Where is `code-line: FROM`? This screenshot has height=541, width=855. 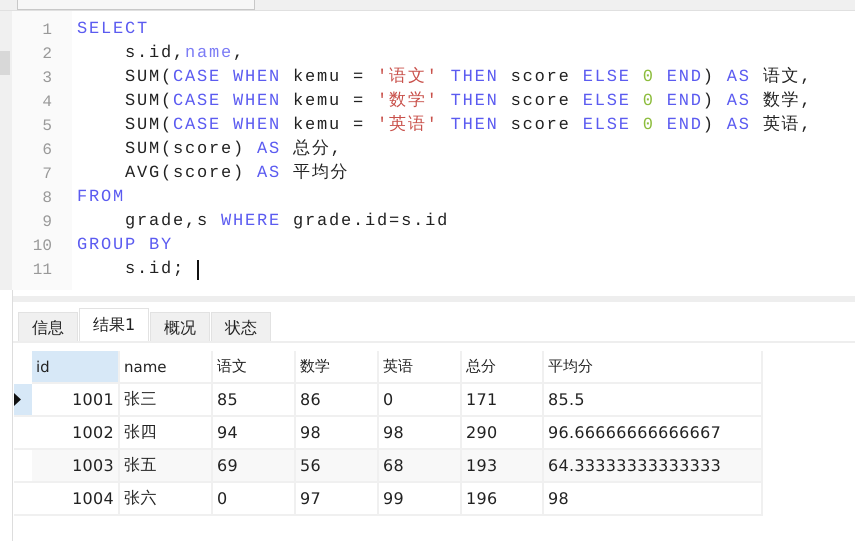
code-line: FROM is located at coordinates (101, 198).